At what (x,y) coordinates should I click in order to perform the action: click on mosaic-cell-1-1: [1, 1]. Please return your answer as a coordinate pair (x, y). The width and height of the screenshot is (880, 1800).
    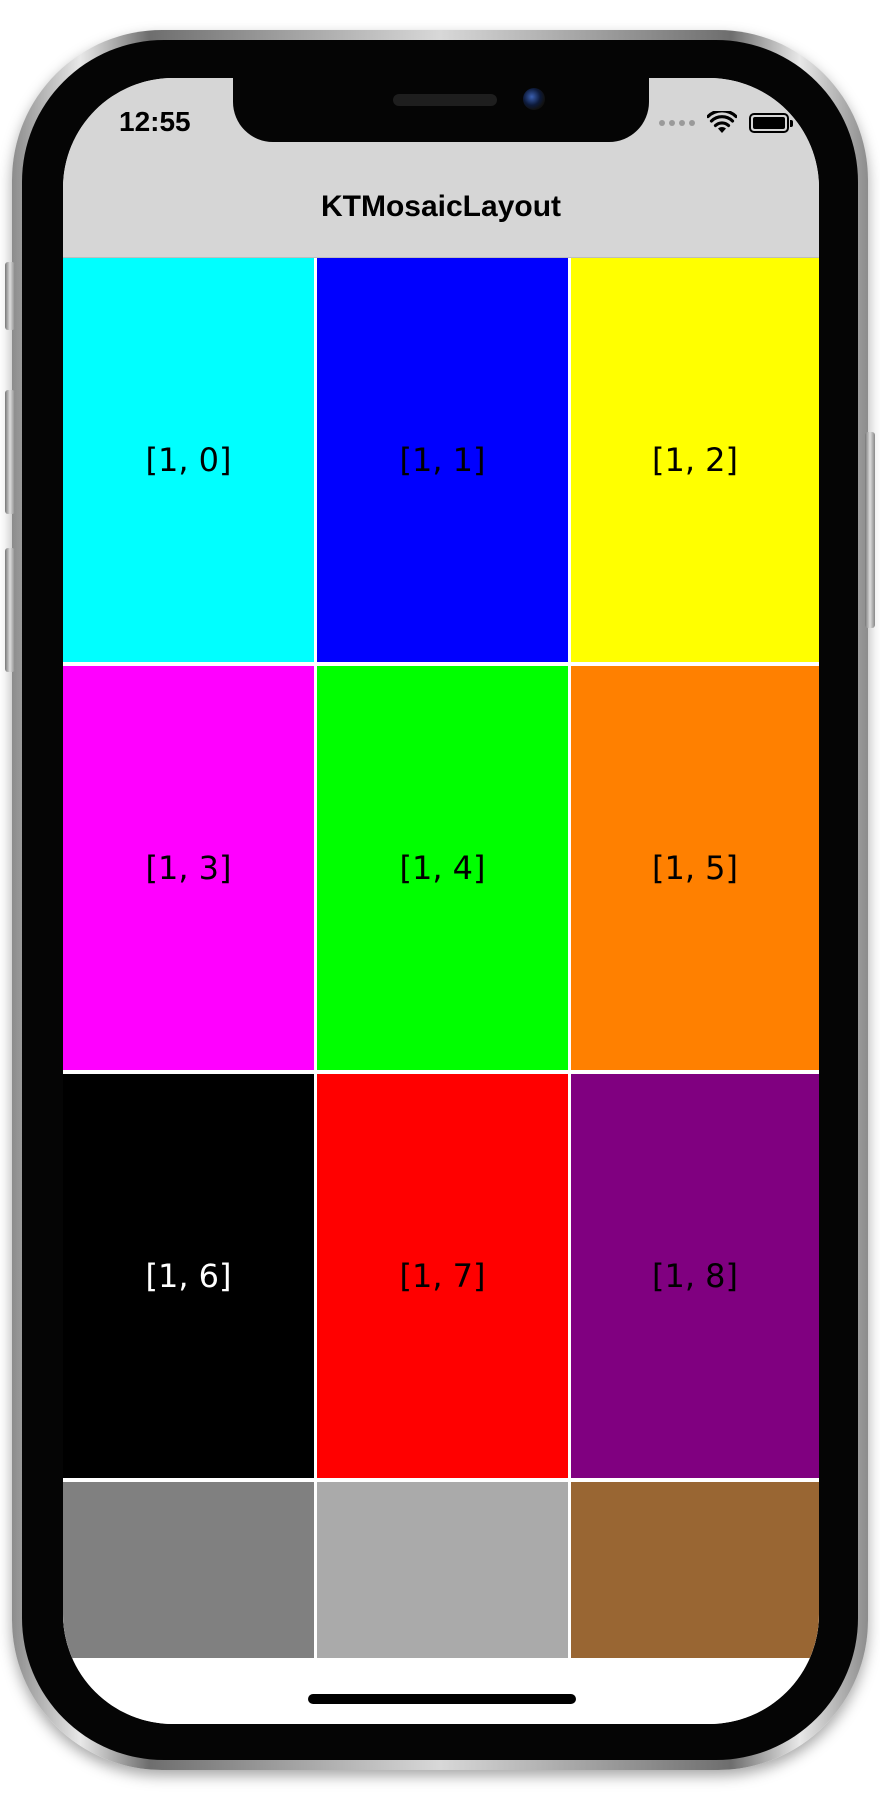
    Looking at the image, I should click on (442, 460).